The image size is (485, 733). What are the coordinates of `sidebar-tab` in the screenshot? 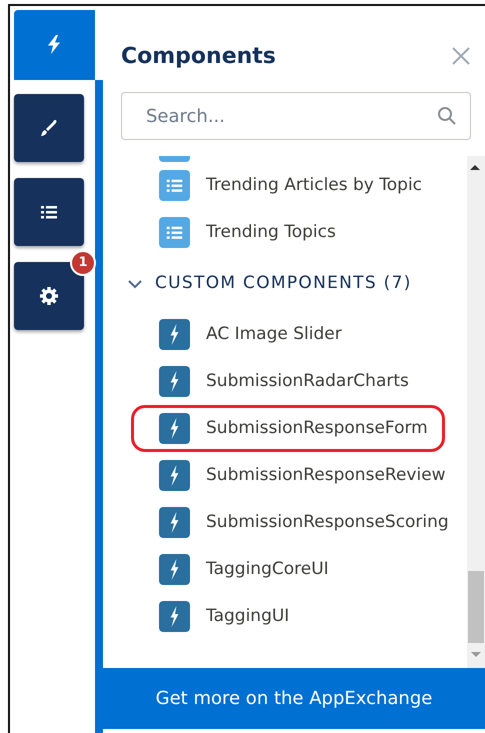 It's located at (49, 212).